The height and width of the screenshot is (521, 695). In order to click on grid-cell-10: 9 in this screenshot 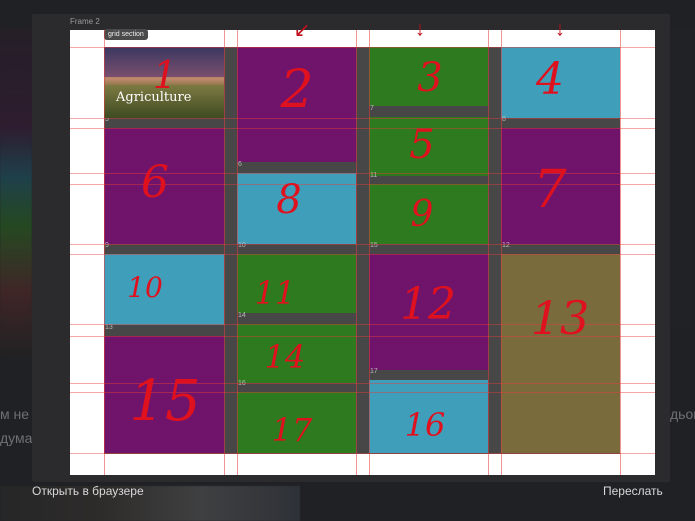, I will do `click(164, 283)`.